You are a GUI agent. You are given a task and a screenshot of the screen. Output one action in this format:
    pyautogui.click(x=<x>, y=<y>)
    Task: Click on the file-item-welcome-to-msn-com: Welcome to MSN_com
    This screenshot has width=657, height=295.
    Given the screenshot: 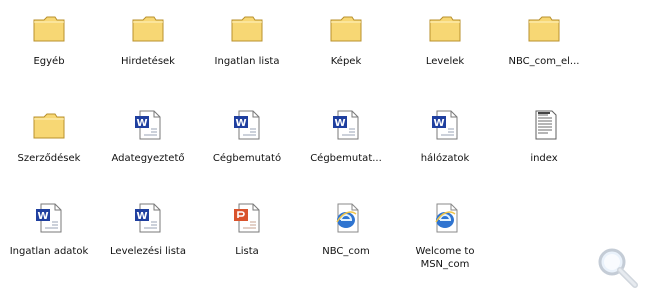 What is the action you would take?
    pyautogui.click(x=445, y=244)
    